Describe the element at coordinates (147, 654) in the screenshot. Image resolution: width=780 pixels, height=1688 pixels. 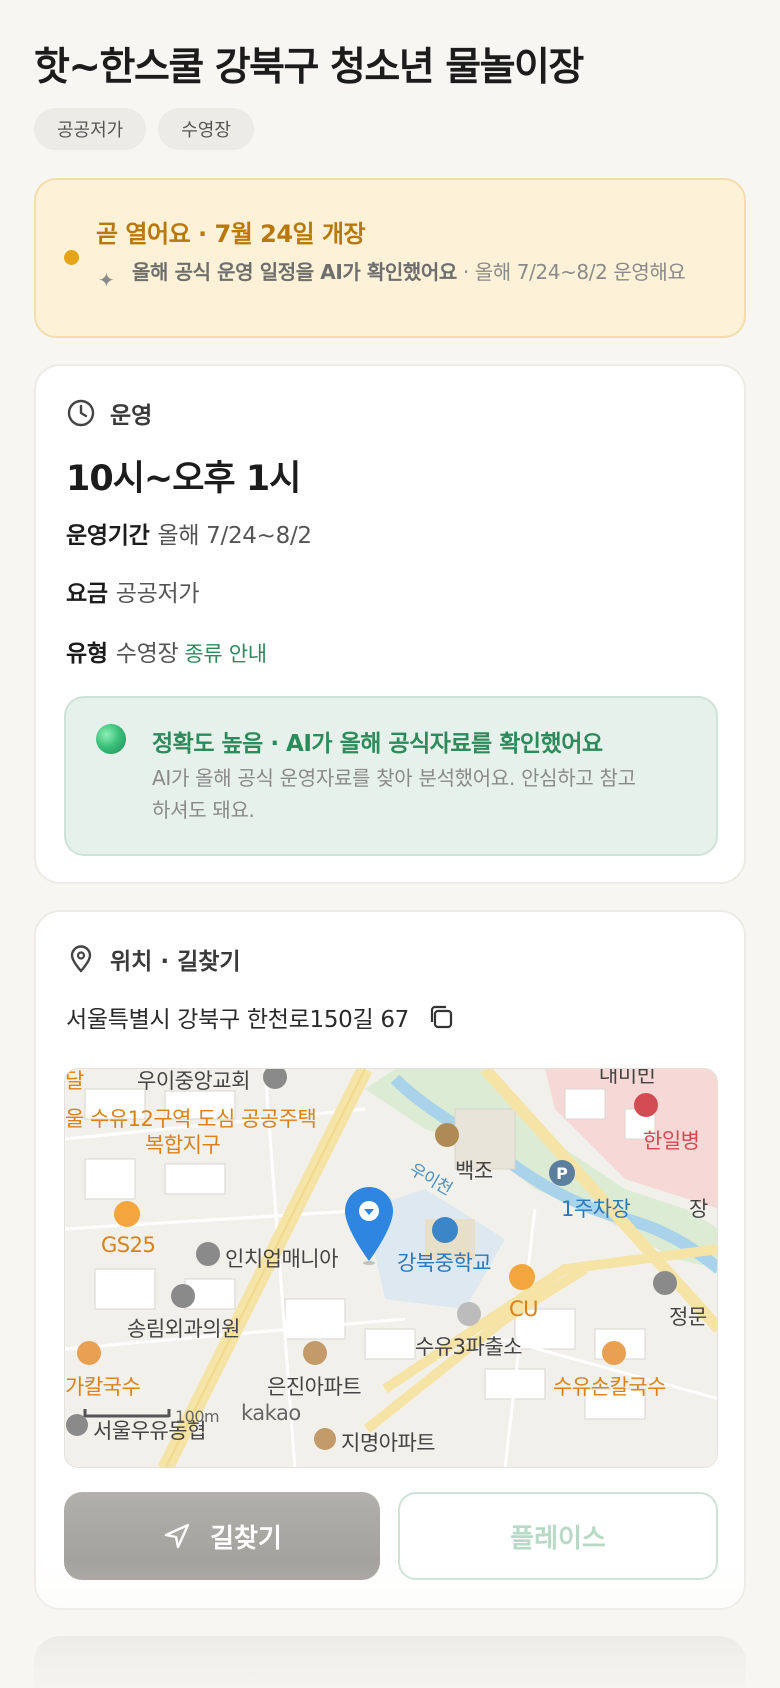
I see `type-value: 수영장` at that location.